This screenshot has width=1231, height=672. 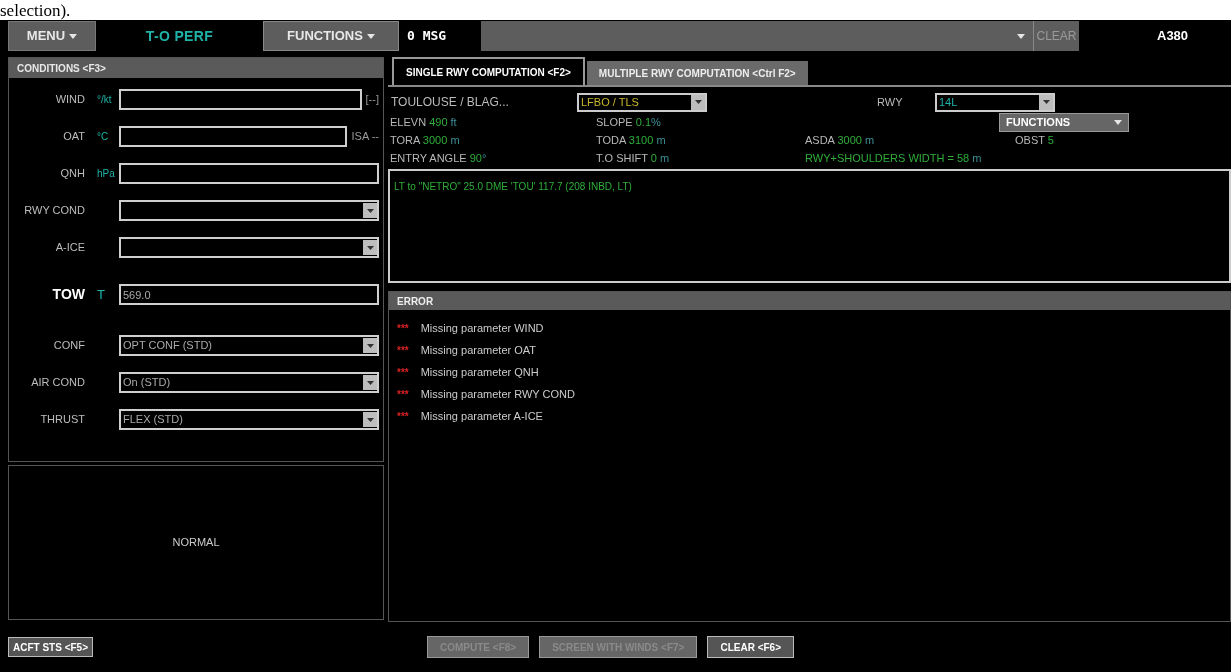 I want to click on runway-parameter: ASDA 3000 m, so click(x=840, y=140).